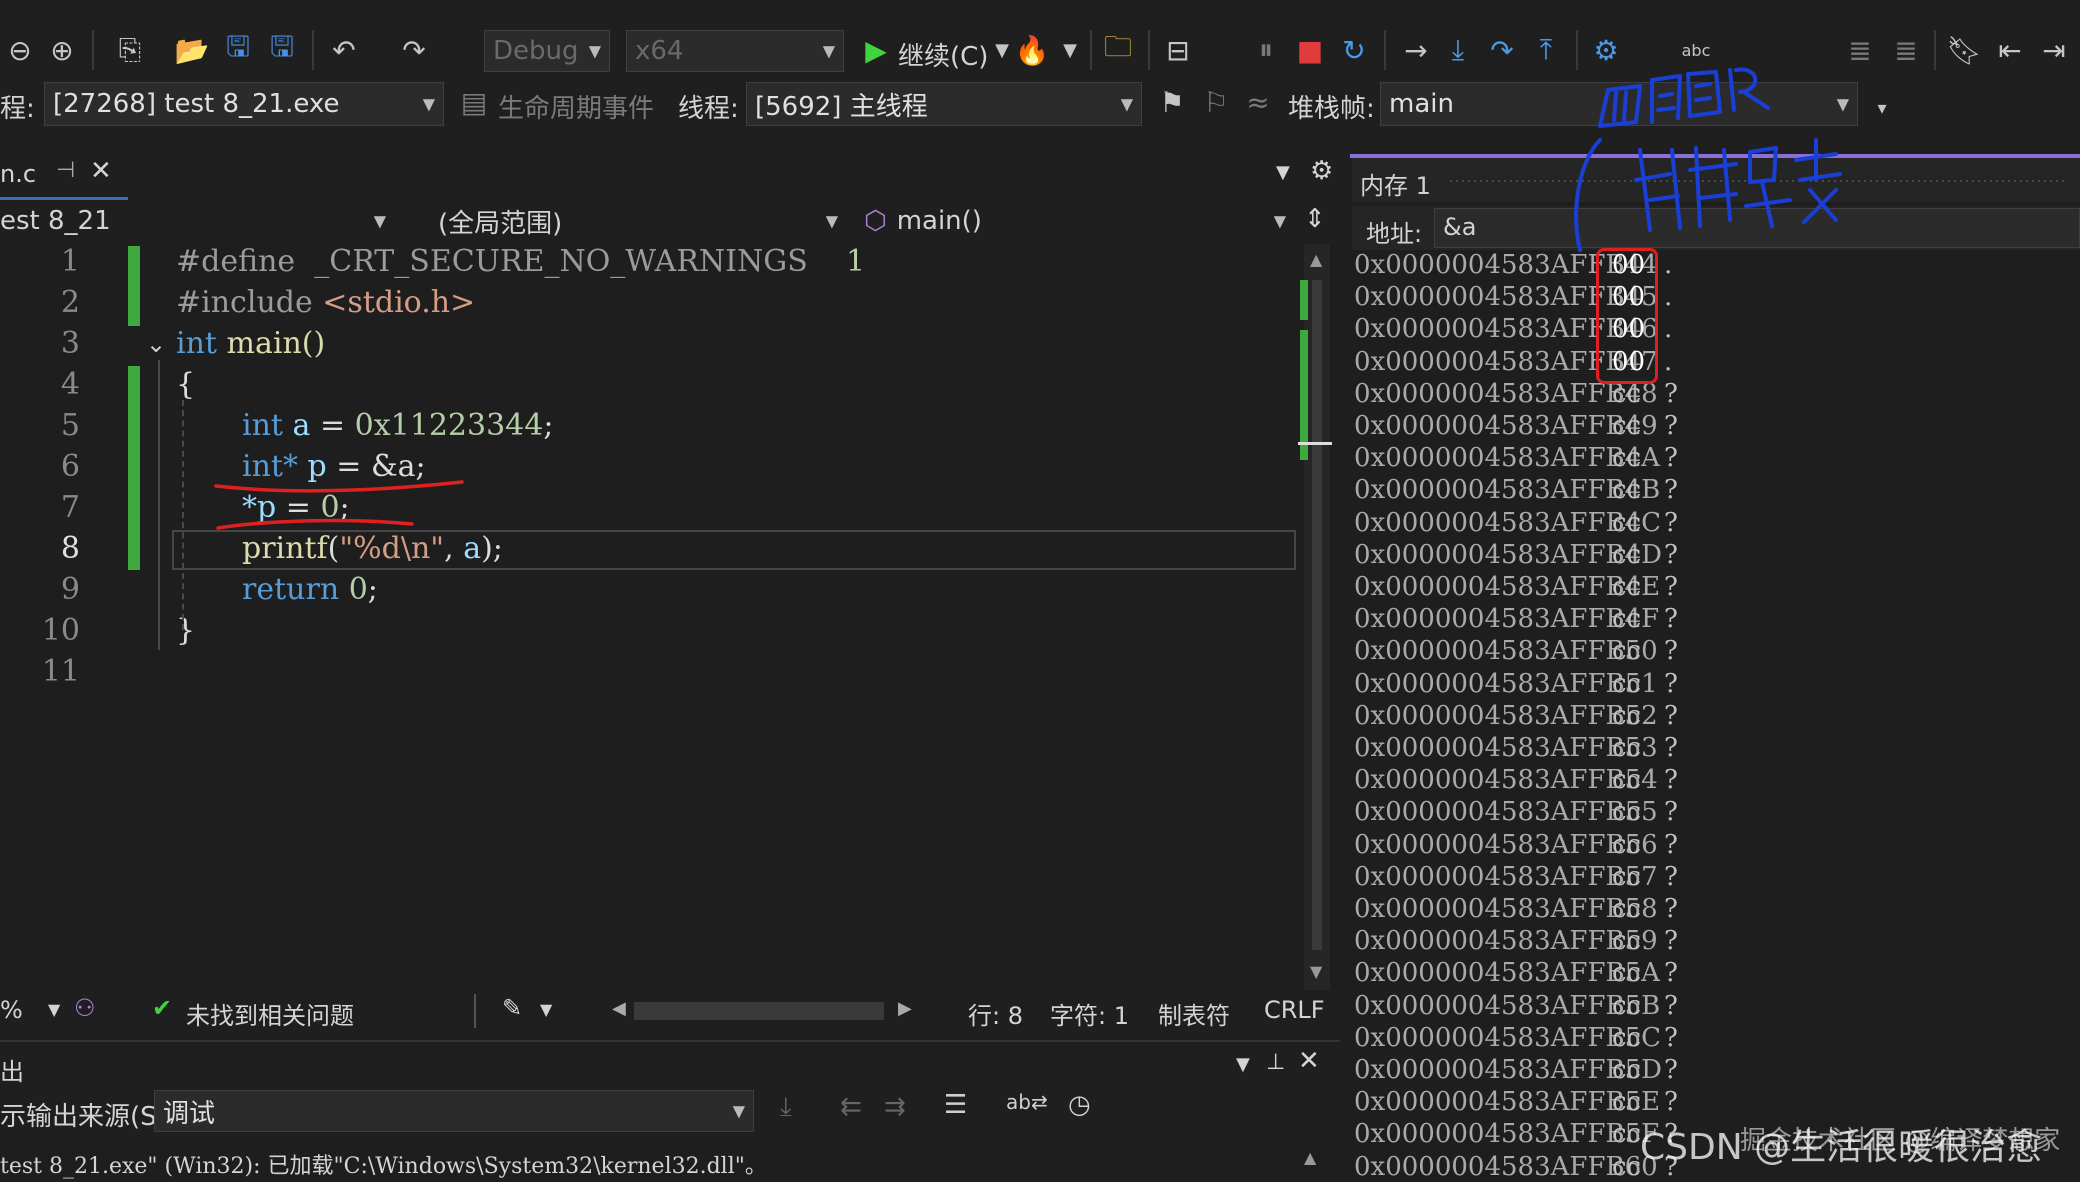 The image size is (2080, 1182). What do you see at coordinates (1294, 1010) in the screenshot?
I see `line-ending: CRLF` at bounding box center [1294, 1010].